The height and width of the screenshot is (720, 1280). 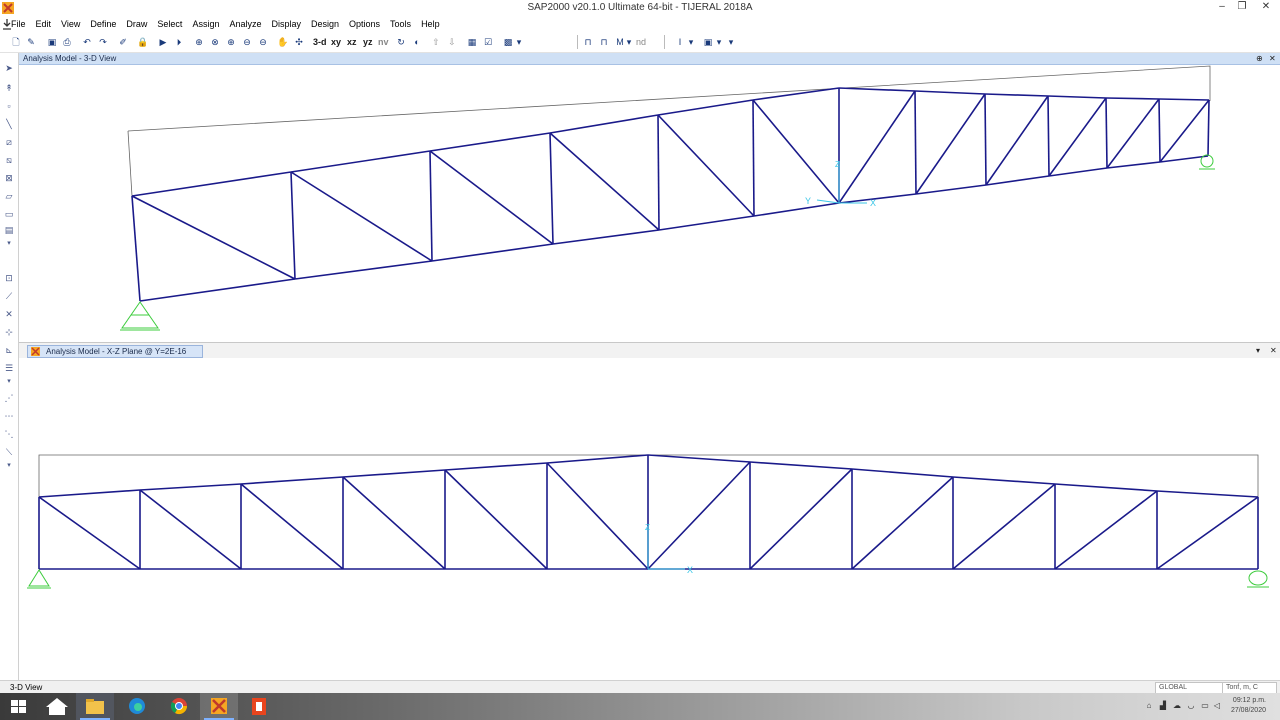 I want to click on menu-select: Select, so click(x=169, y=24).